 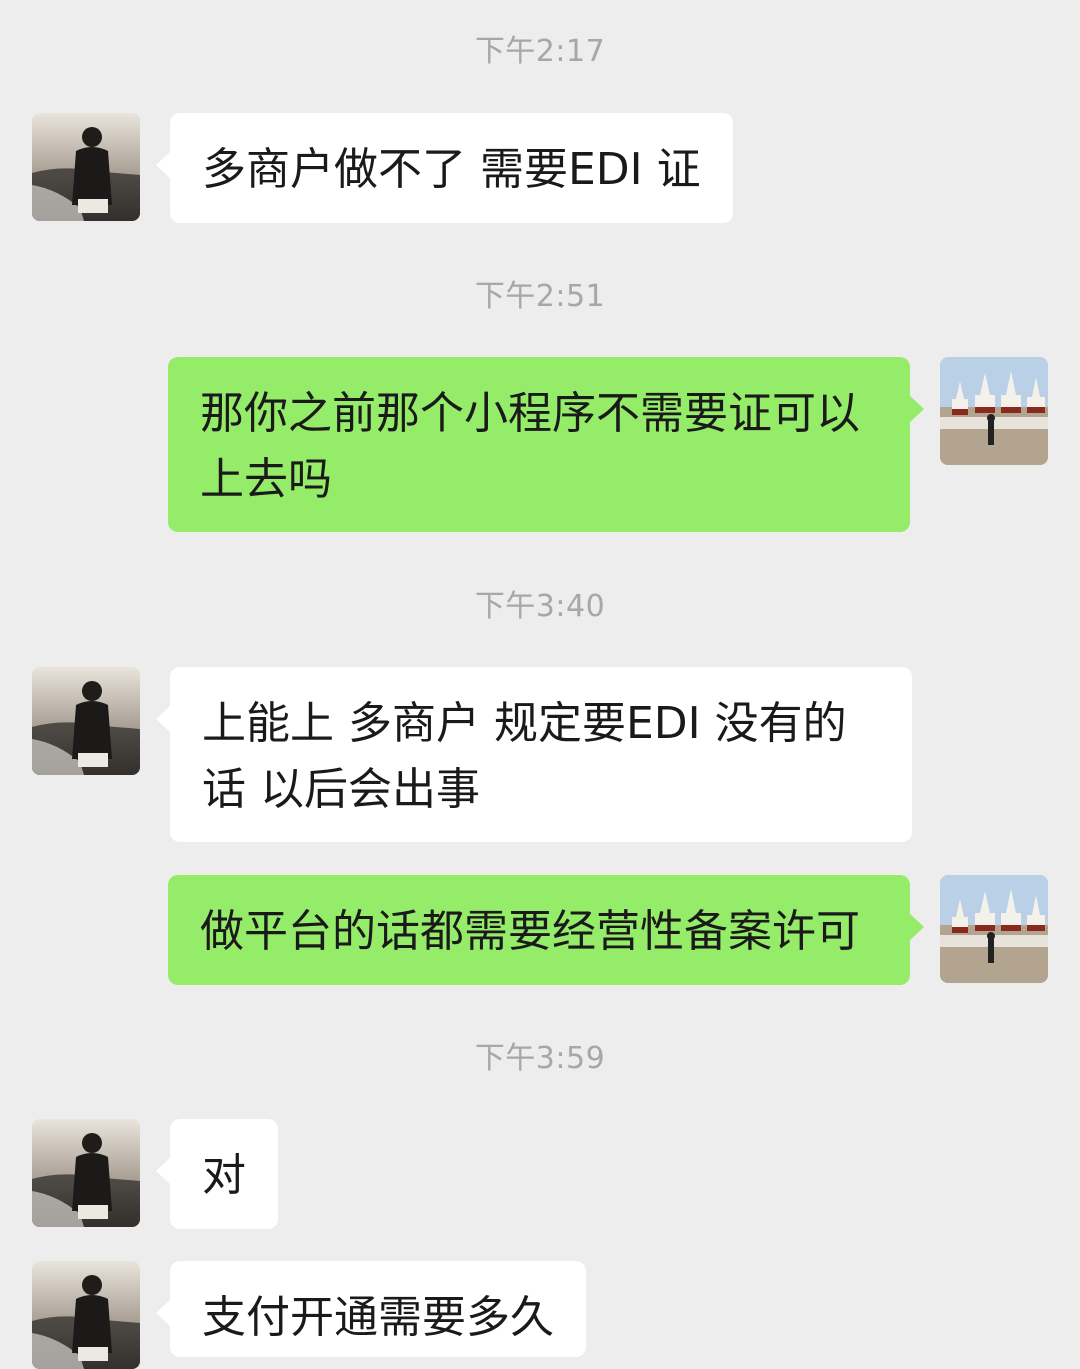 I want to click on message-bubble: 那你之前那个小程序不需要证可以上去吗, so click(x=546, y=444).